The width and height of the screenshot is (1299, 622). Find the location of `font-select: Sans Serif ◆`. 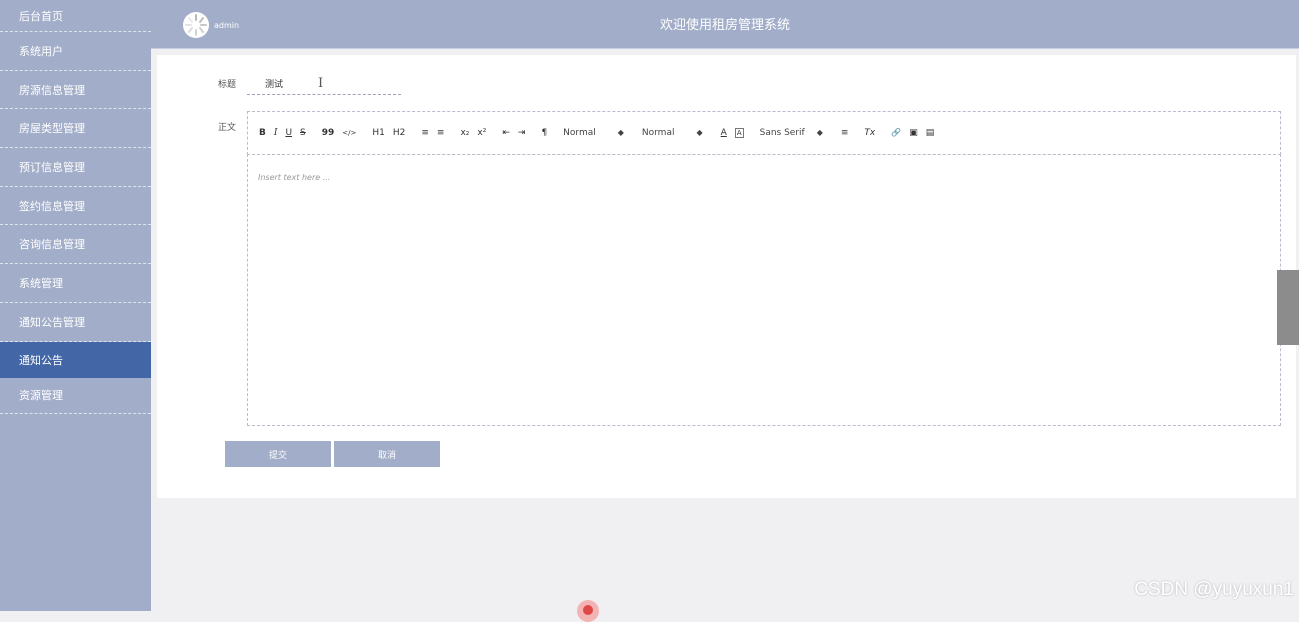

font-select: Sans Serif ◆ is located at coordinates (791, 133).